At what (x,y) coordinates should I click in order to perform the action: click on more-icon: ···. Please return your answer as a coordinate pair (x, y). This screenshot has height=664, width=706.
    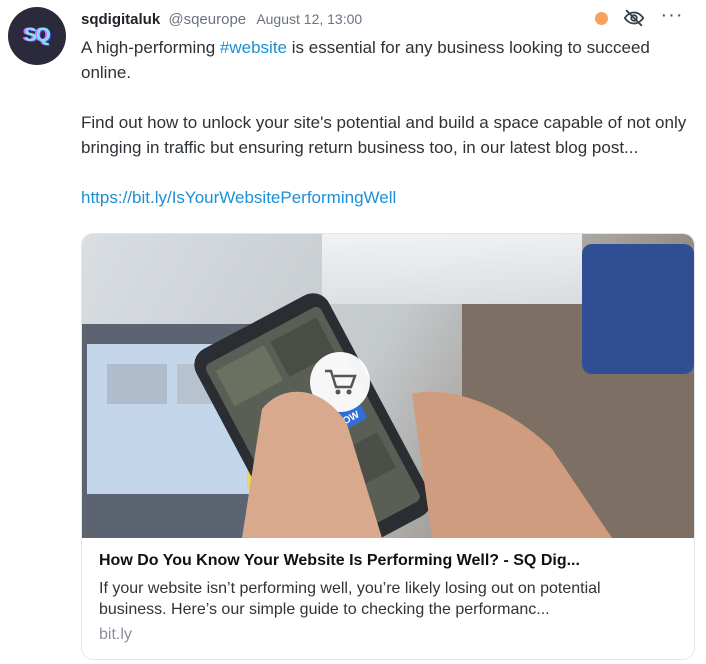
    Looking at the image, I should click on (672, 17).